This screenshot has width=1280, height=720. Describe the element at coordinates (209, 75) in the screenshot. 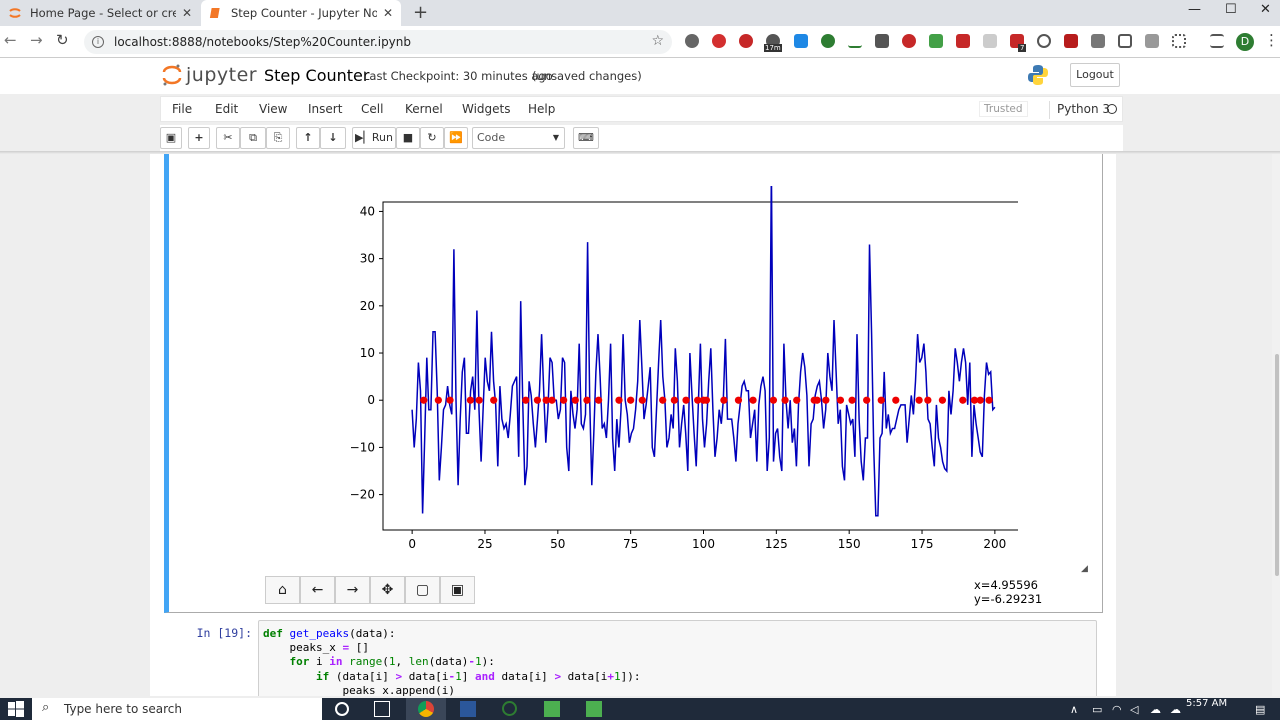

I see `jupyter-logo: jupyter` at that location.